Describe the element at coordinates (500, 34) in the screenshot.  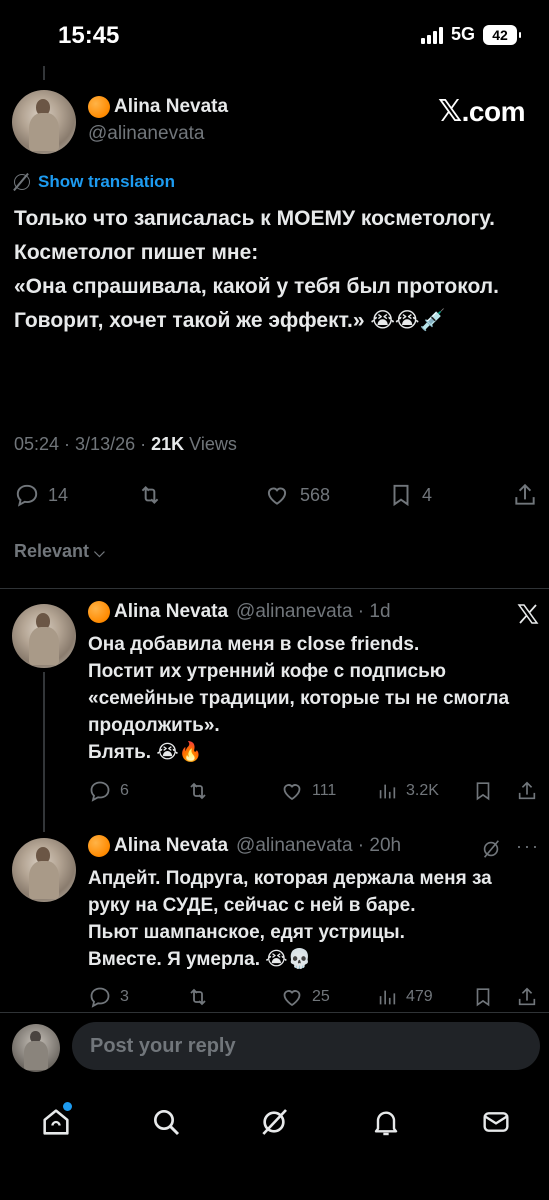
I see `battery-level: 42` at that location.